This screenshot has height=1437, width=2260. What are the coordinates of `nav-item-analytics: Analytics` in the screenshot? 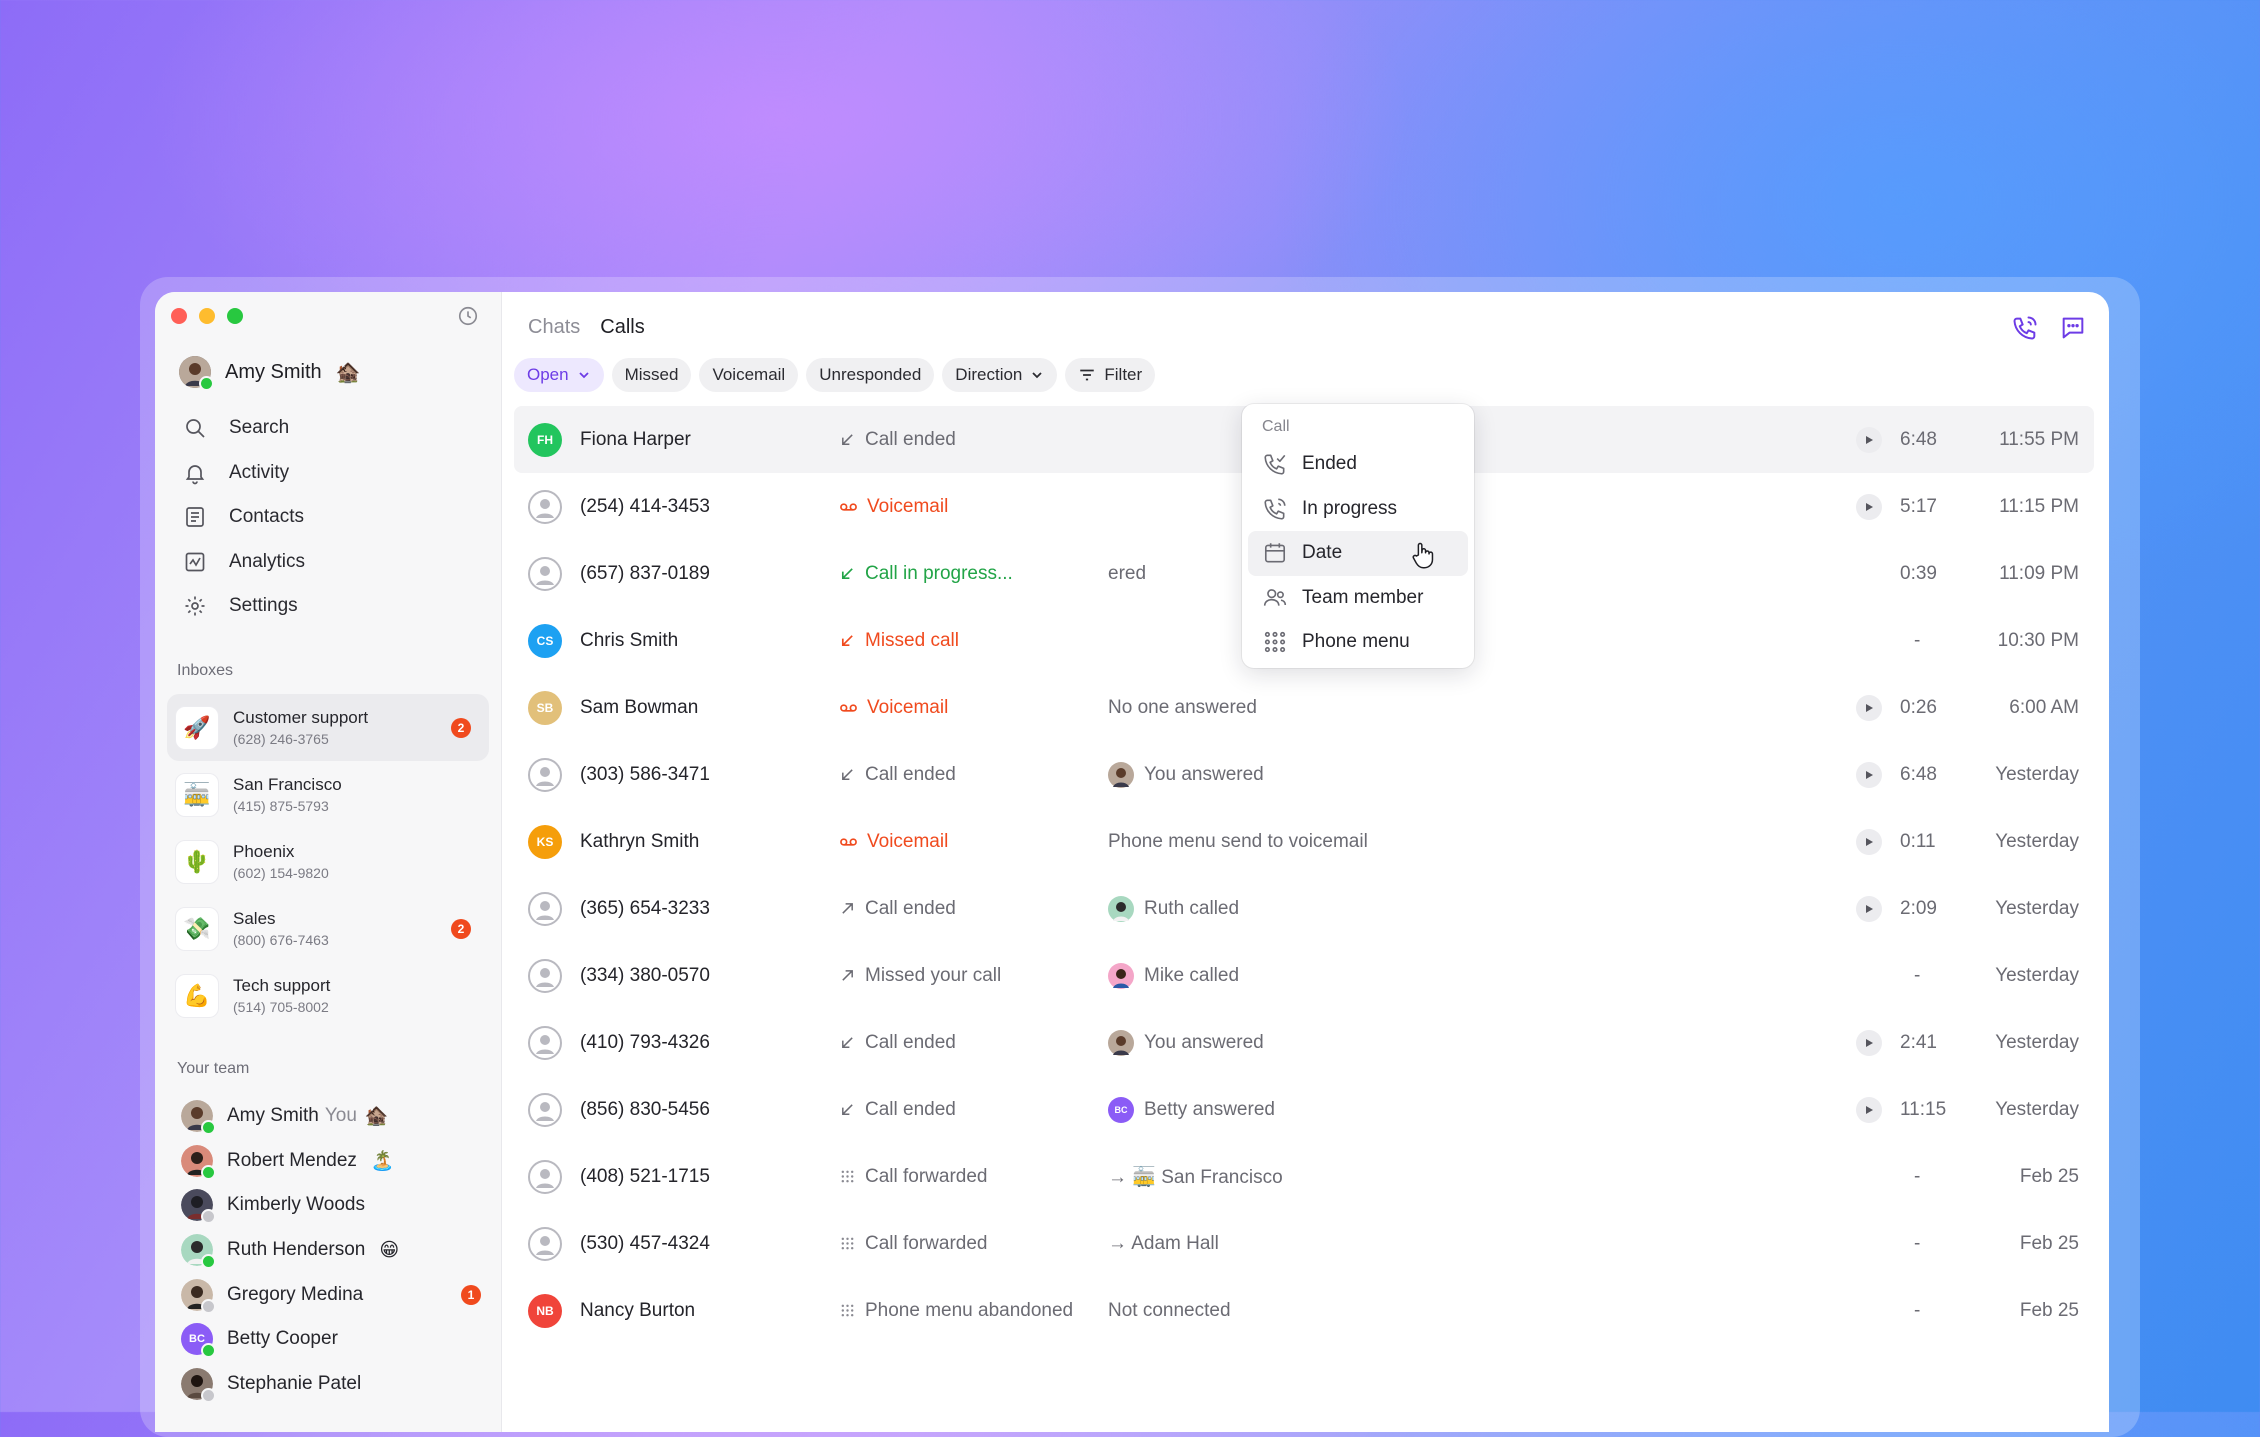 It's located at (244, 562).